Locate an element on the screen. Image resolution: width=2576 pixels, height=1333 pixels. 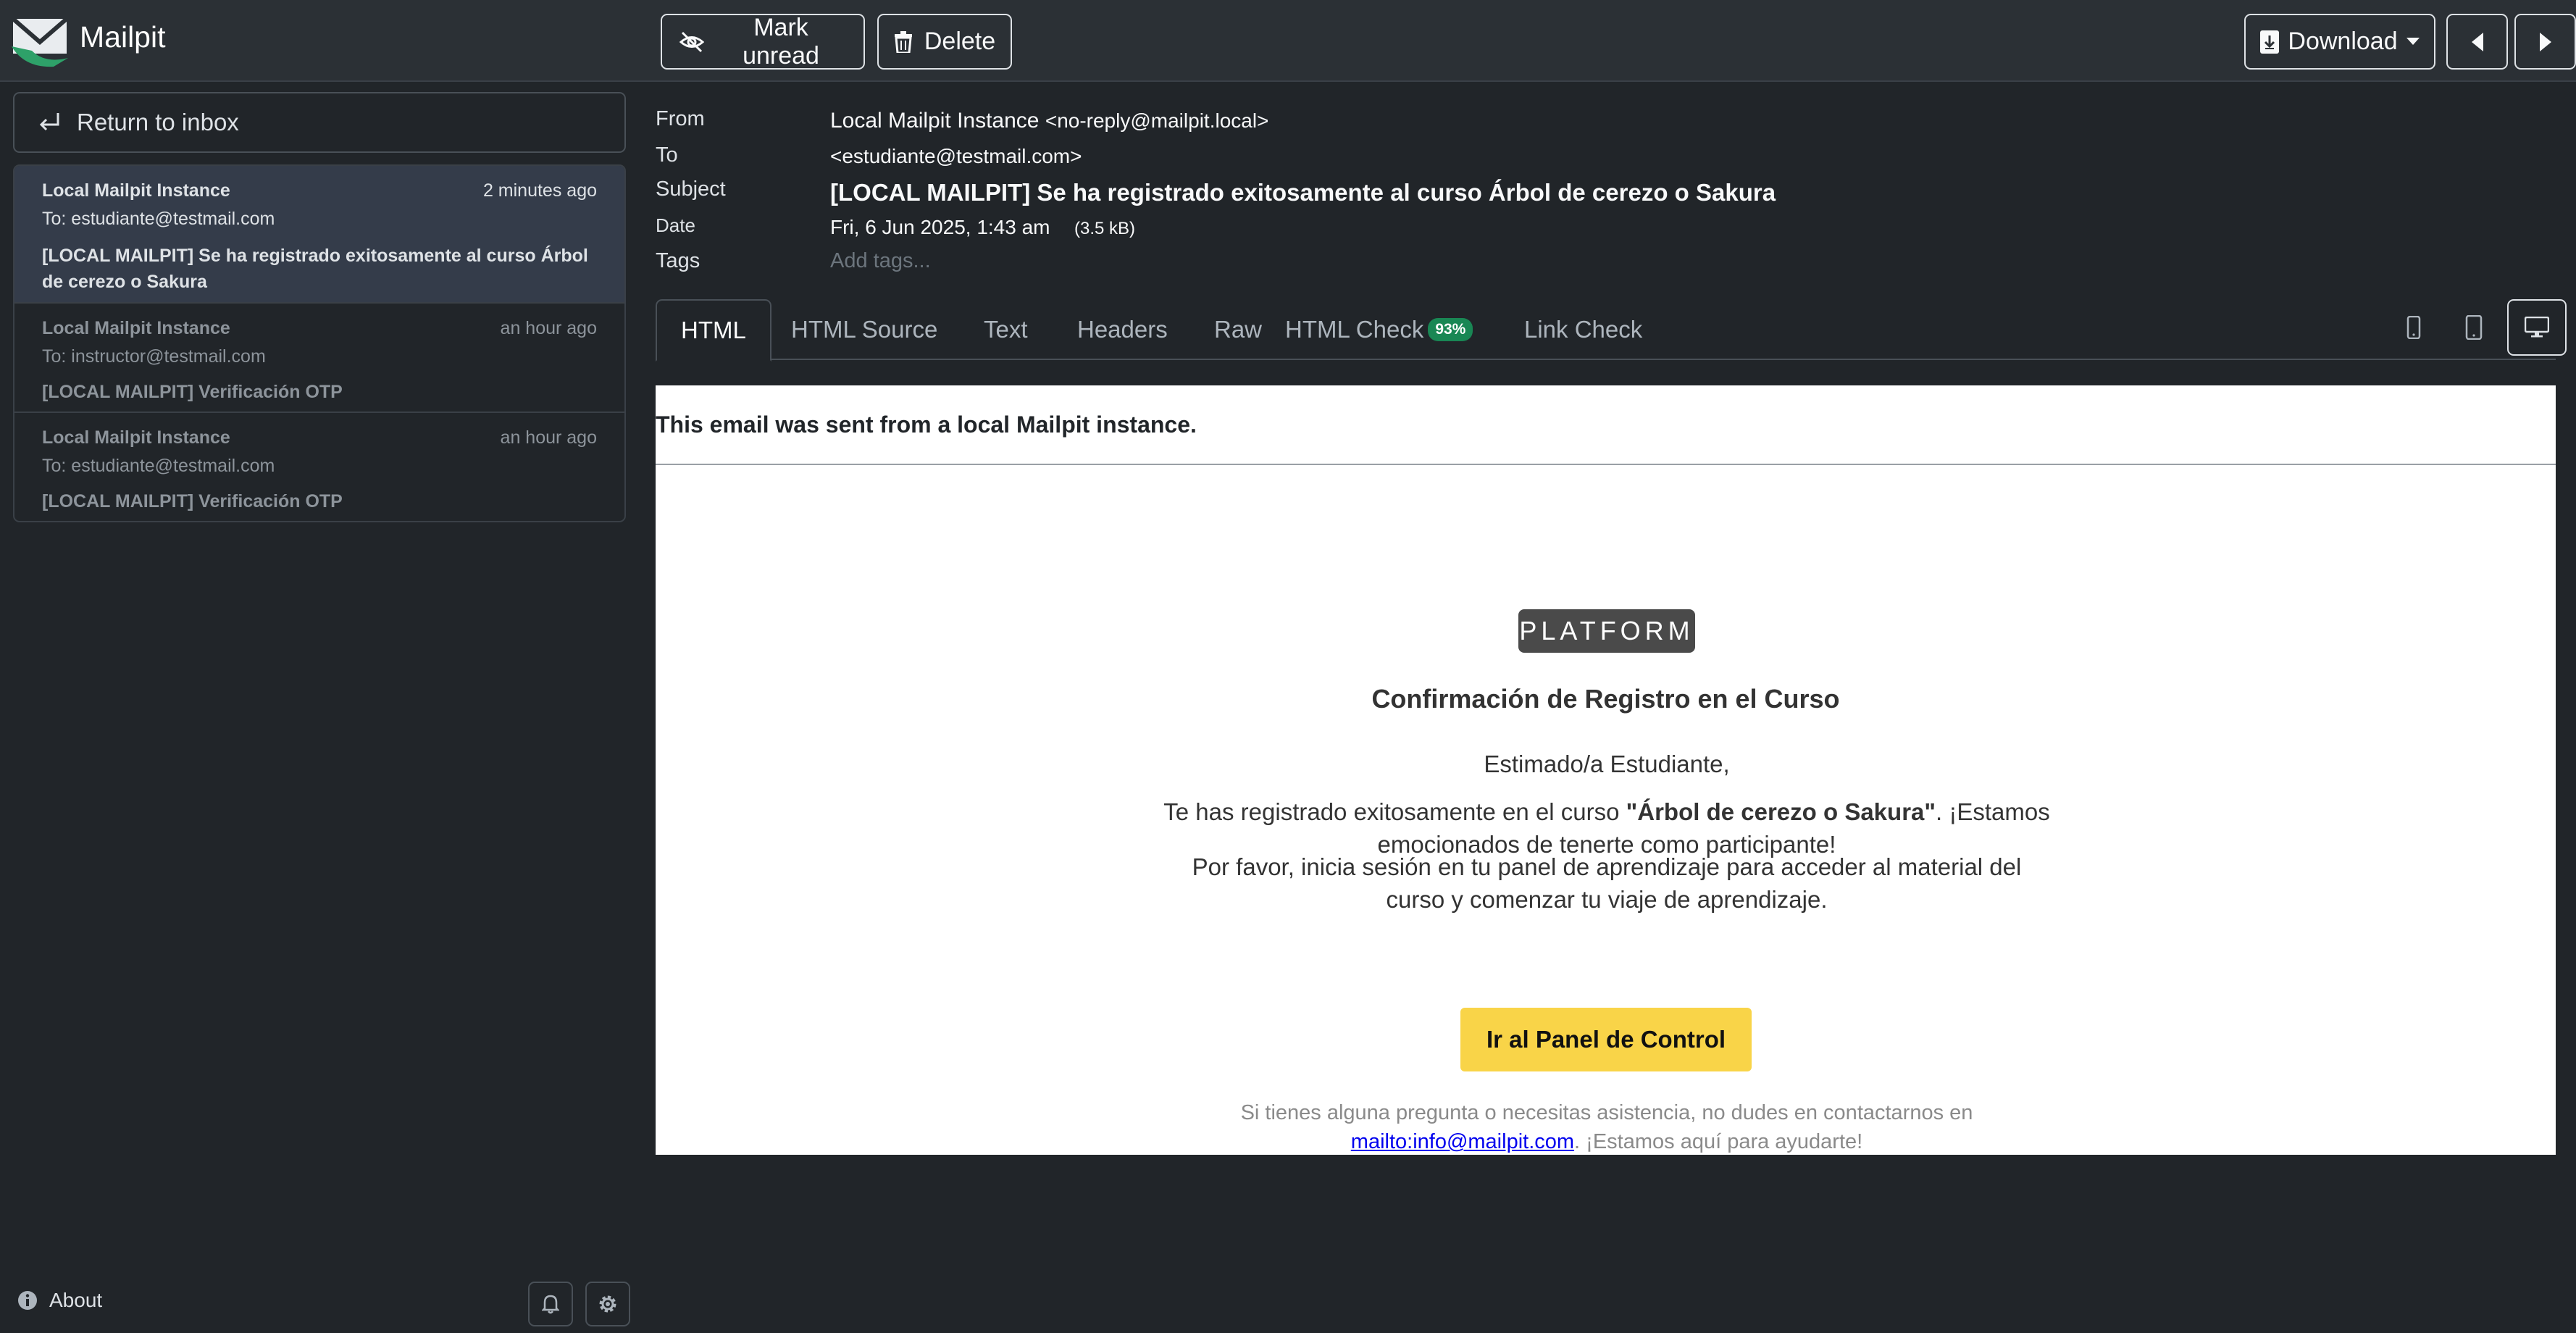
next-message-button is located at coordinates (2545, 42).